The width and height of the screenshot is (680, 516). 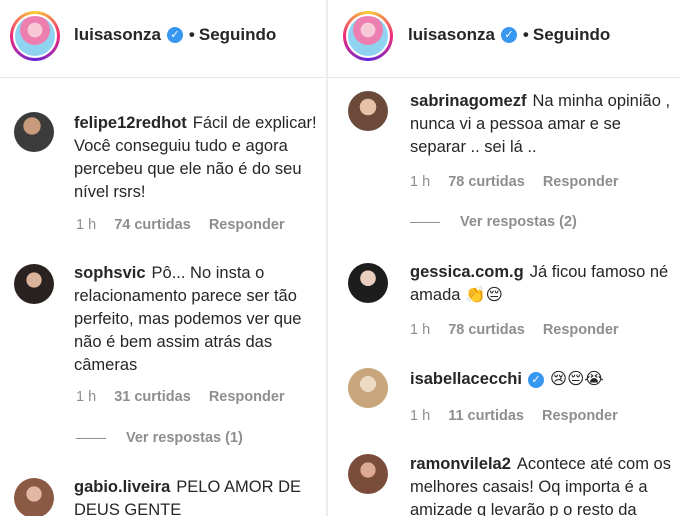 What do you see at coordinates (130, 123) in the screenshot?
I see `comment-username: felipe12redhot` at bounding box center [130, 123].